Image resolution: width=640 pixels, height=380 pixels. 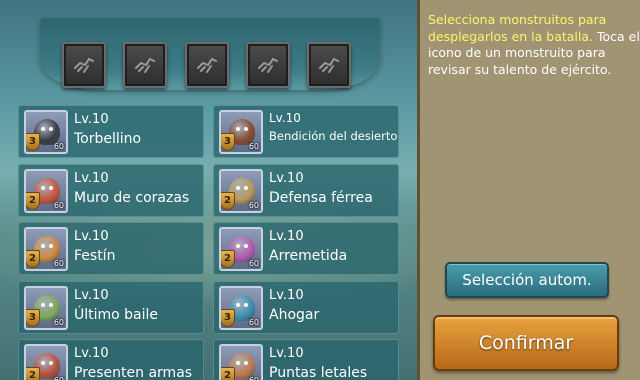 I want to click on familiar-card: 2 60 Lv.10 Defensa férrea, so click(x=306, y=190).